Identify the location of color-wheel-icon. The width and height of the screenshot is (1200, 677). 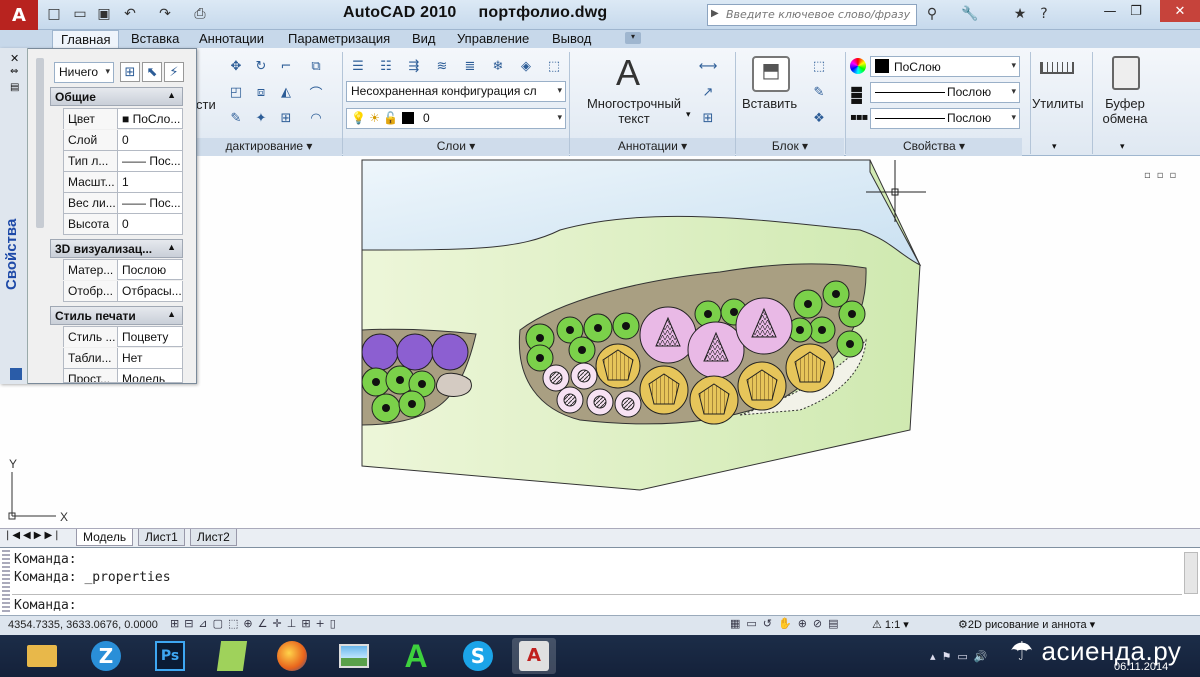
(858, 66).